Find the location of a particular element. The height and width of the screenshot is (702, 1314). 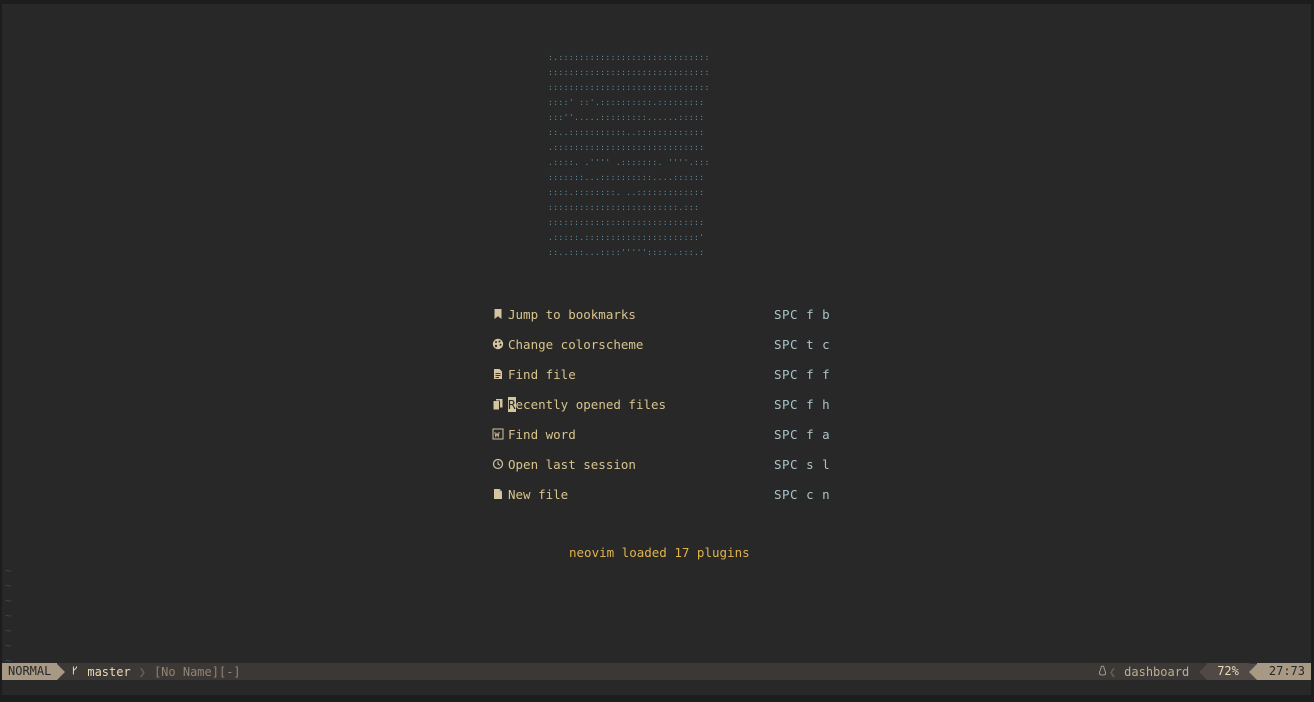

new-file-icon is located at coordinates (498, 494).